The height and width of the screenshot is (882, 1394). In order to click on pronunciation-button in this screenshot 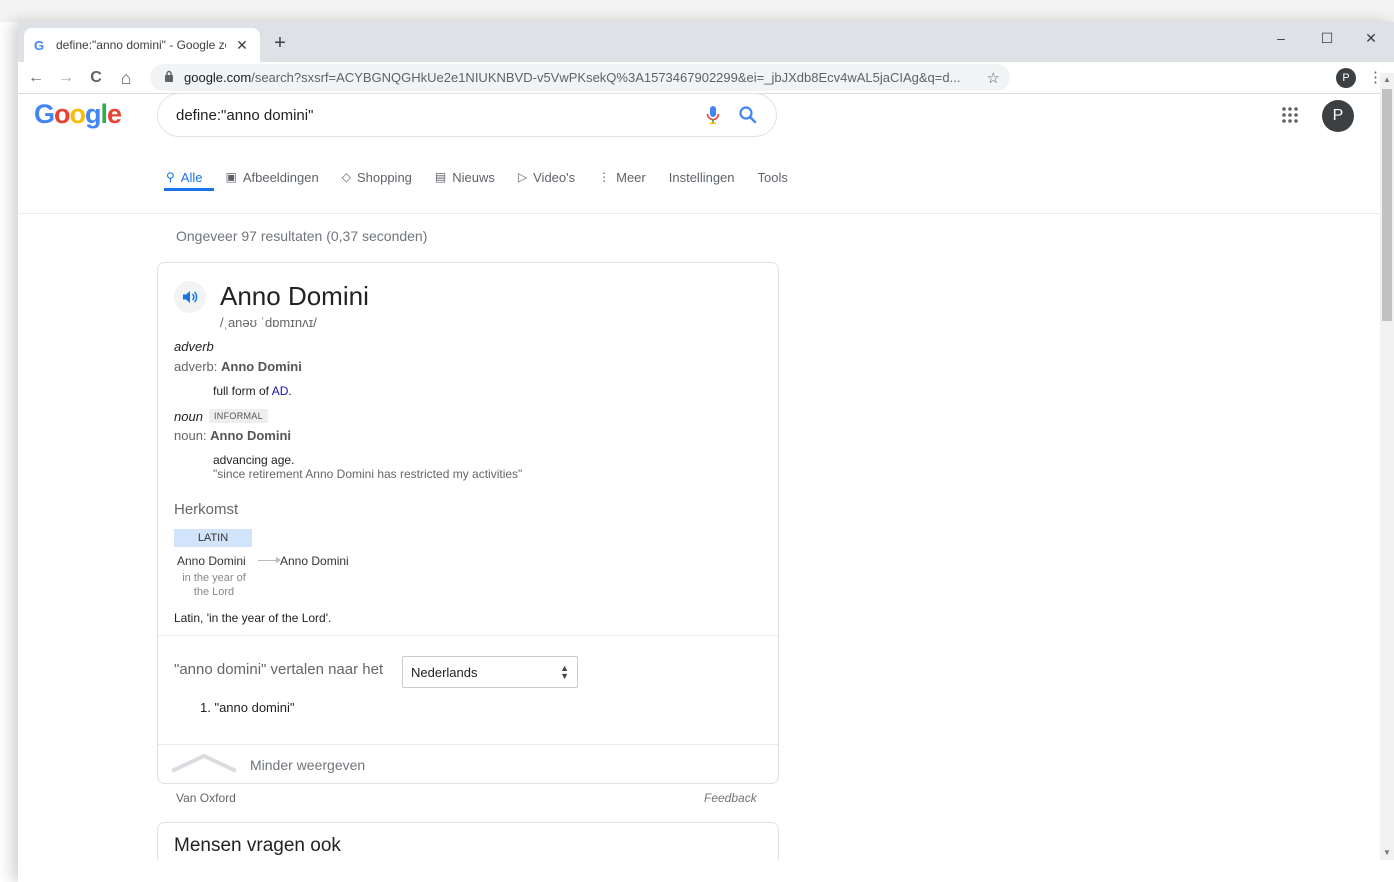, I will do `click(190, 297)`.